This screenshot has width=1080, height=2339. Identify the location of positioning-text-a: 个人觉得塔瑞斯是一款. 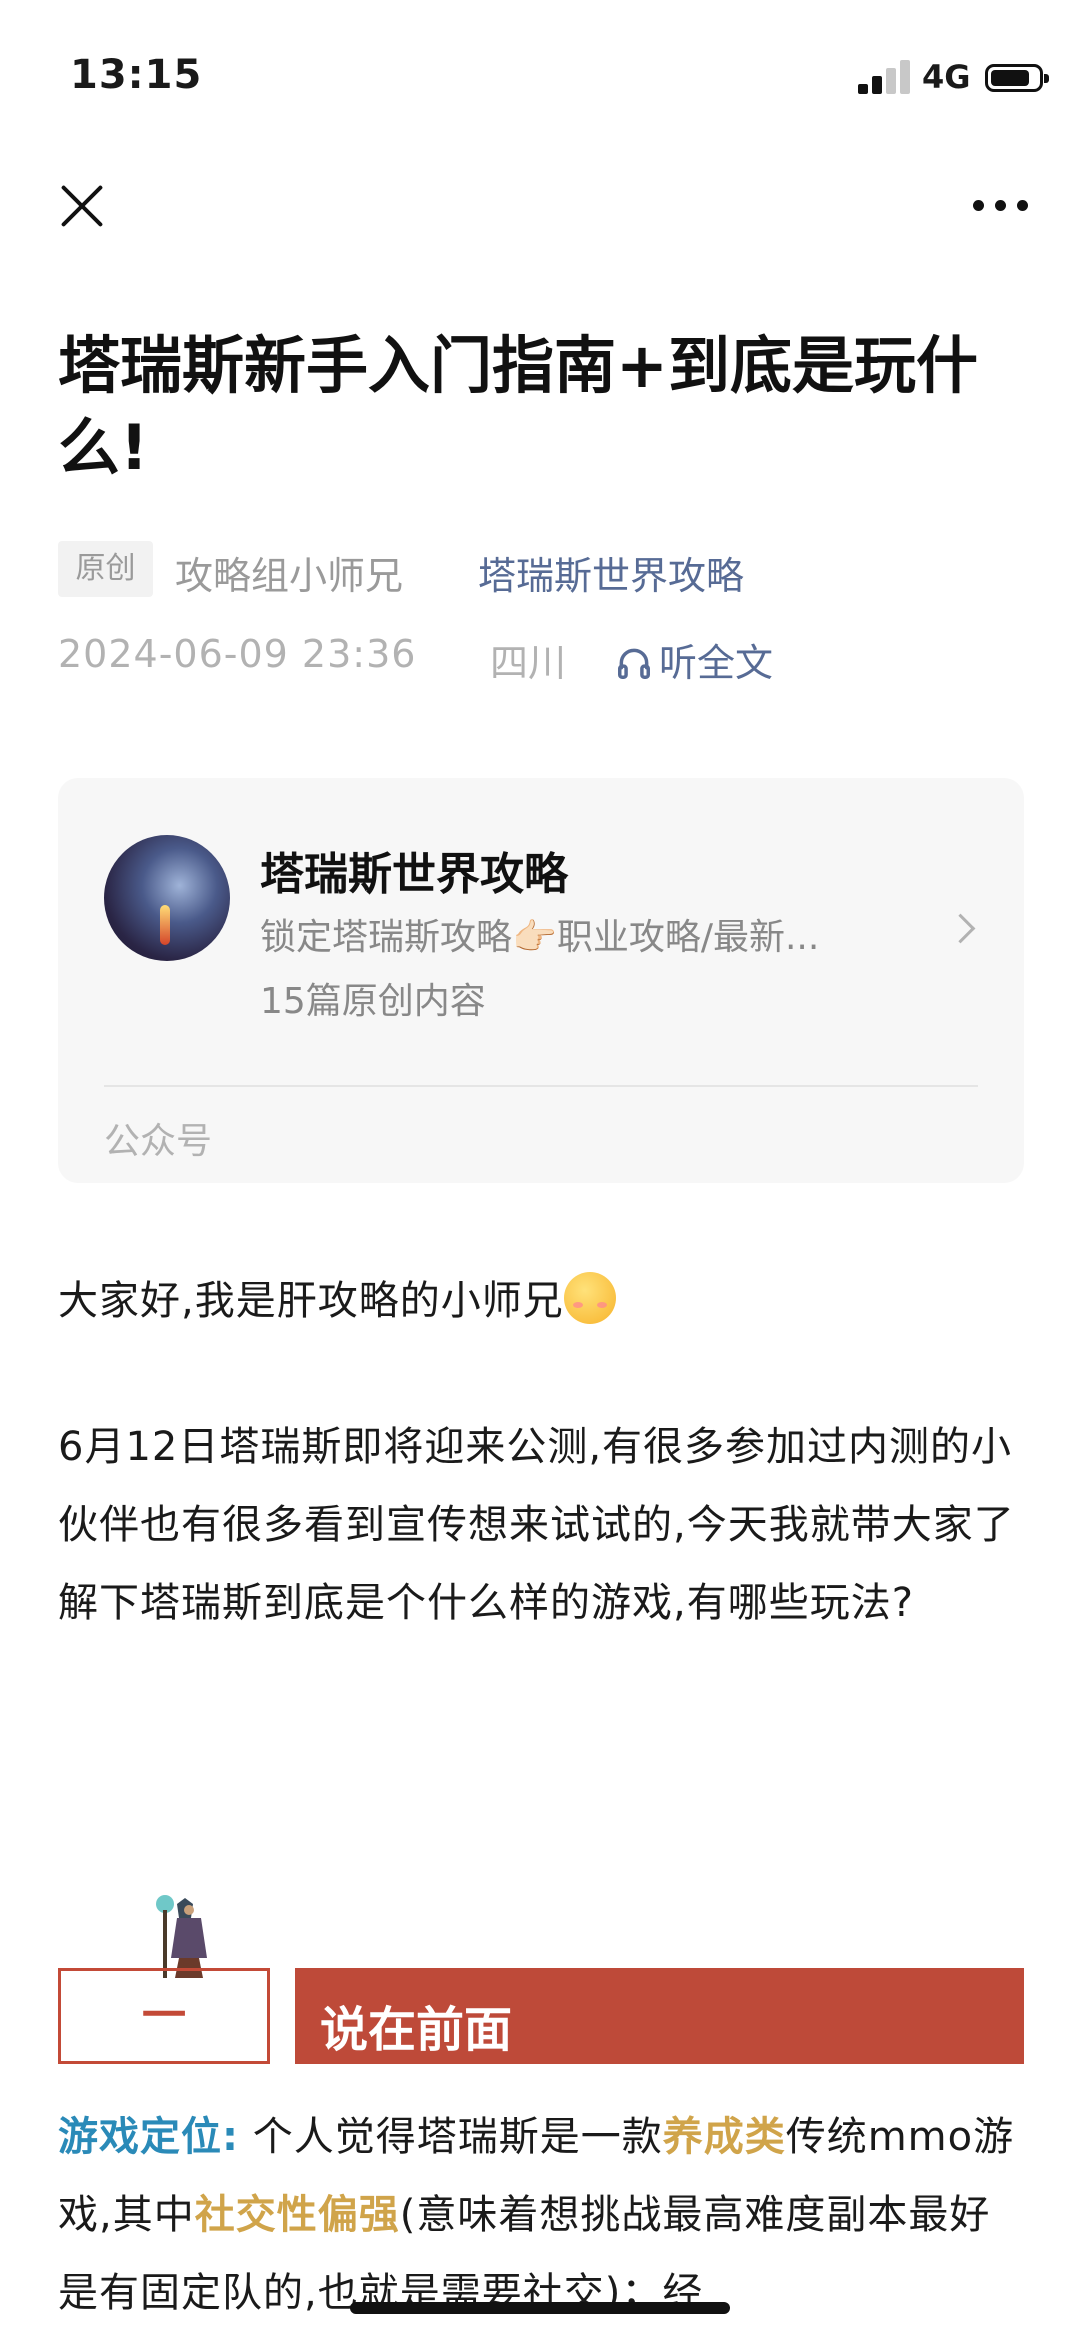
(451, 2137).